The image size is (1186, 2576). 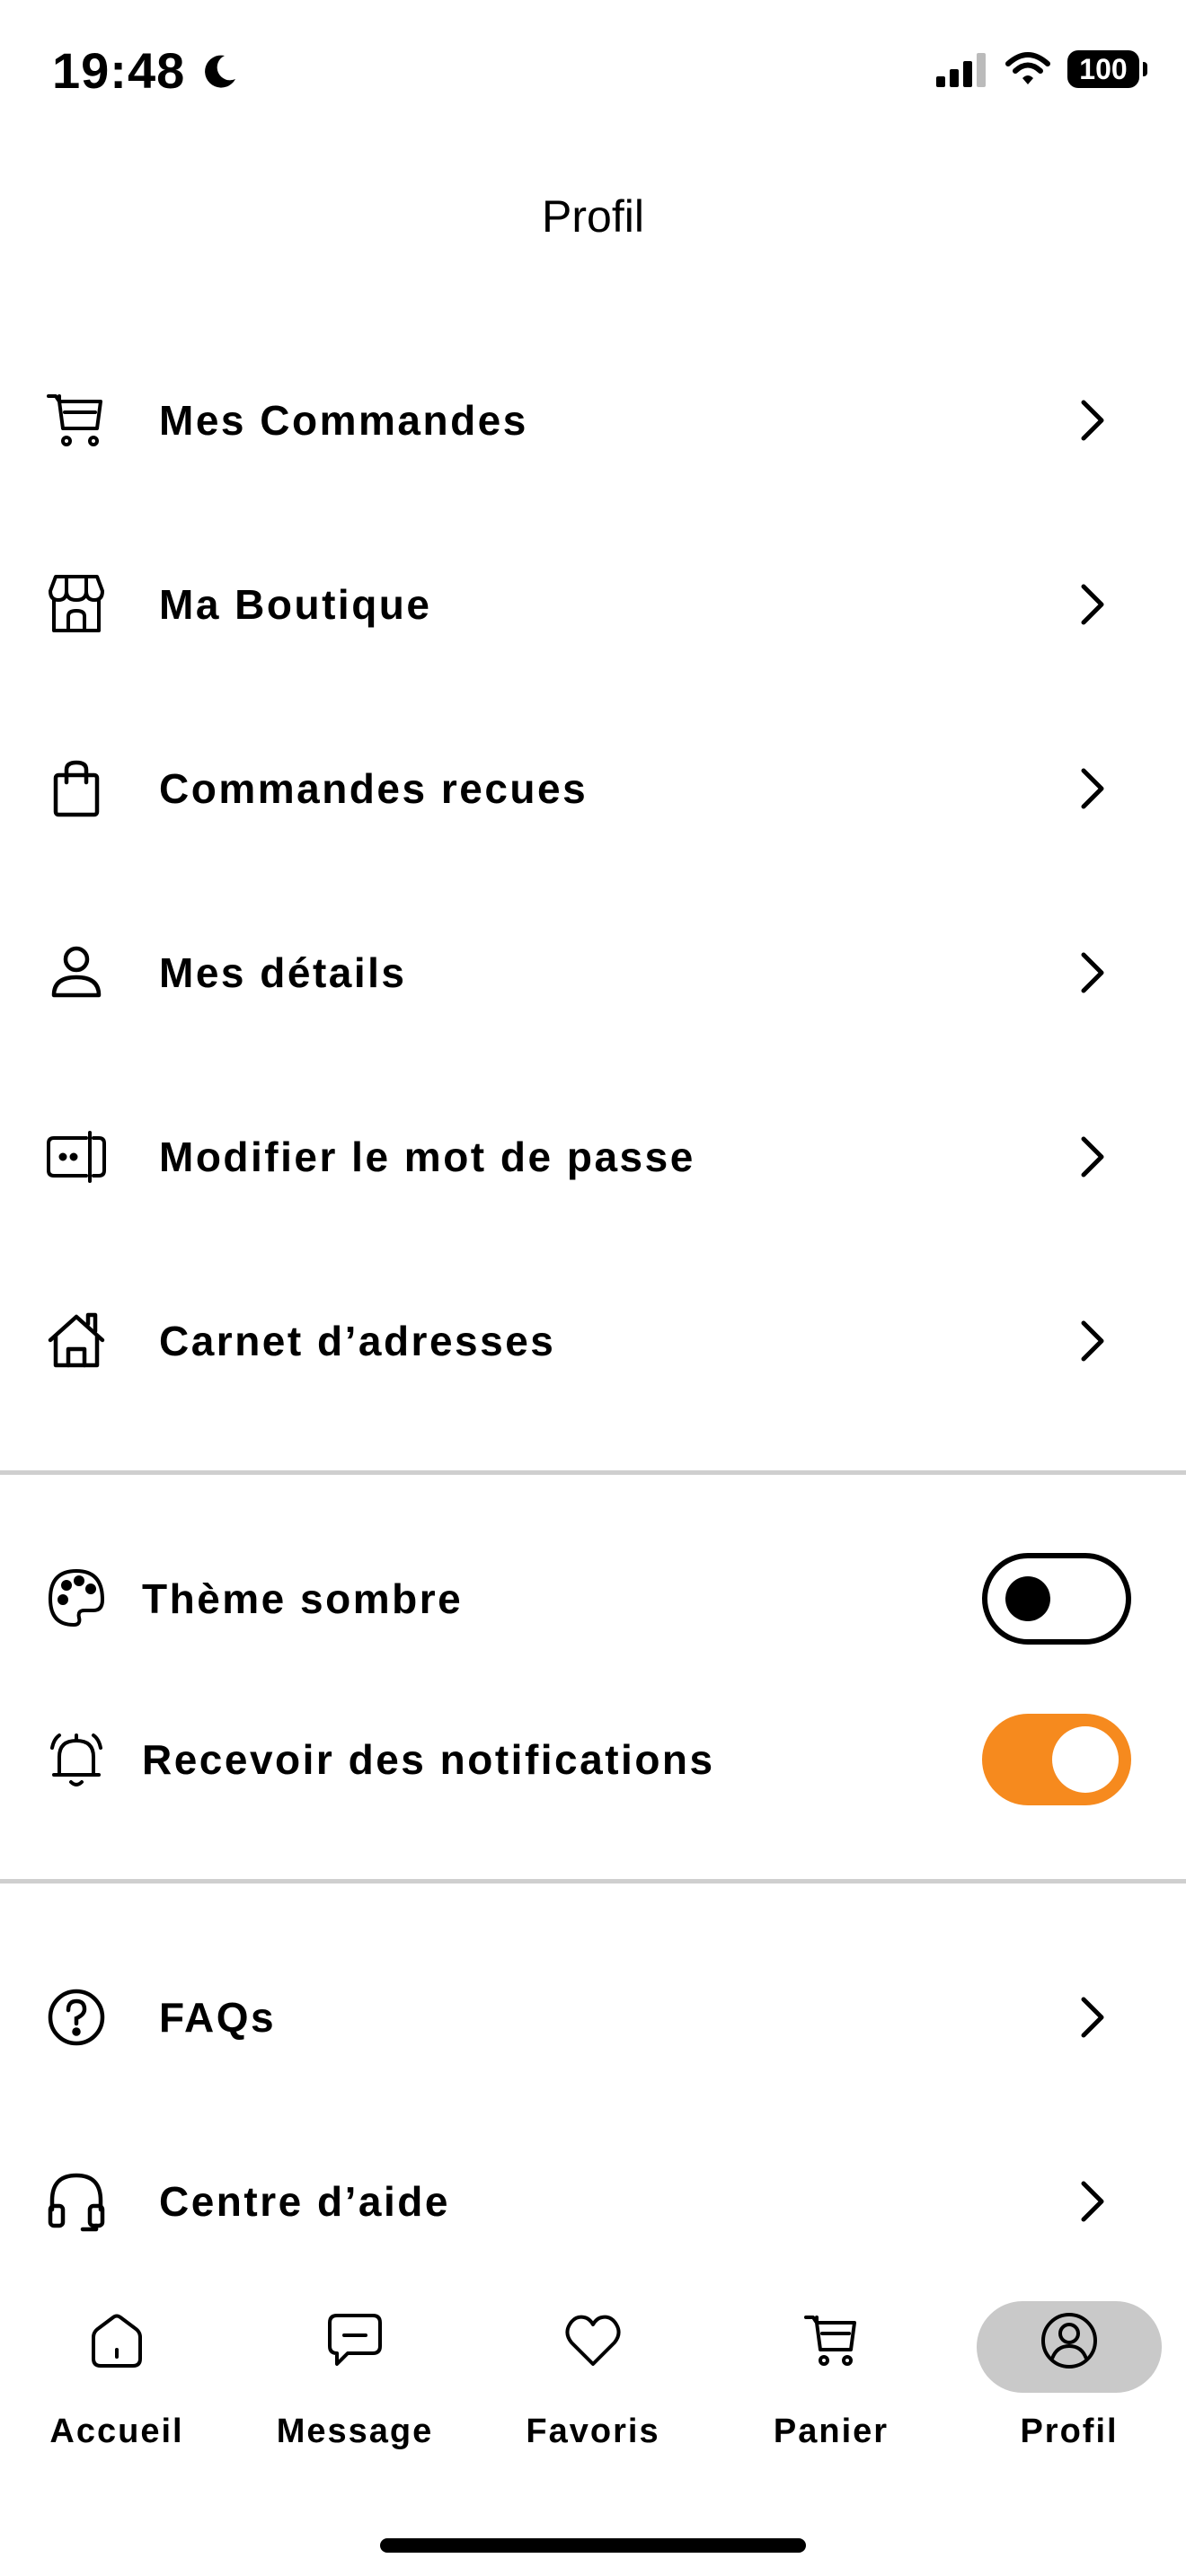 I want to click on setting-notifications: Recevoir des notifications, so click(x=593, y=1759).